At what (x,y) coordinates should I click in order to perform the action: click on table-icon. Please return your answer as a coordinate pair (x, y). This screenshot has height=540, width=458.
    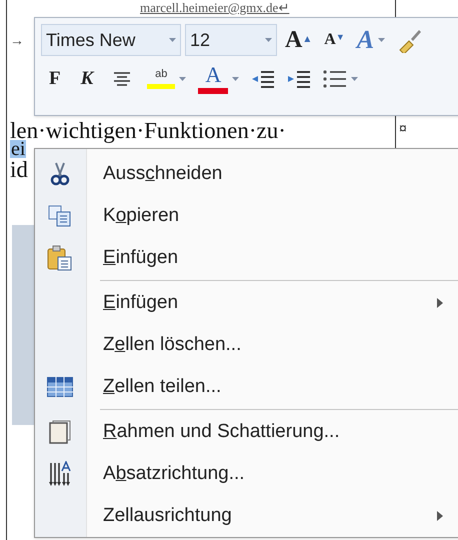
    Looking at the image, I should click on (60, 387).